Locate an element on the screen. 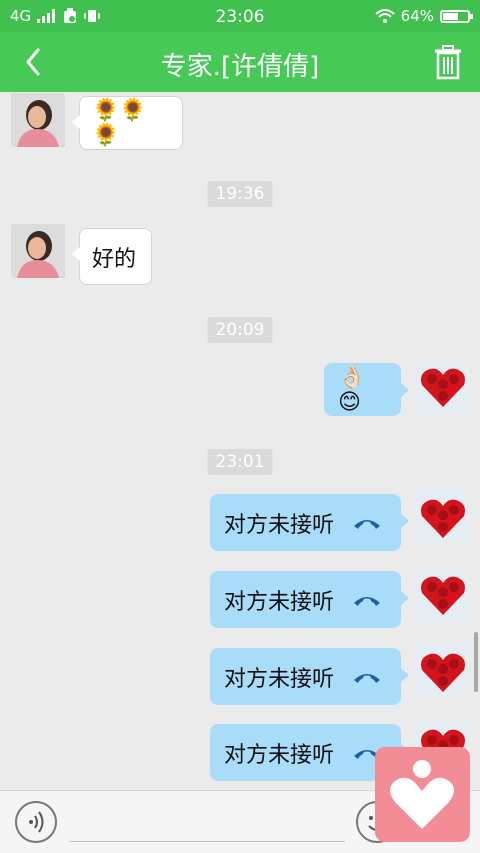 The image size is (480, 853). nav-bar: 专家.[许倩倩] is located at coordinates (240, 62).